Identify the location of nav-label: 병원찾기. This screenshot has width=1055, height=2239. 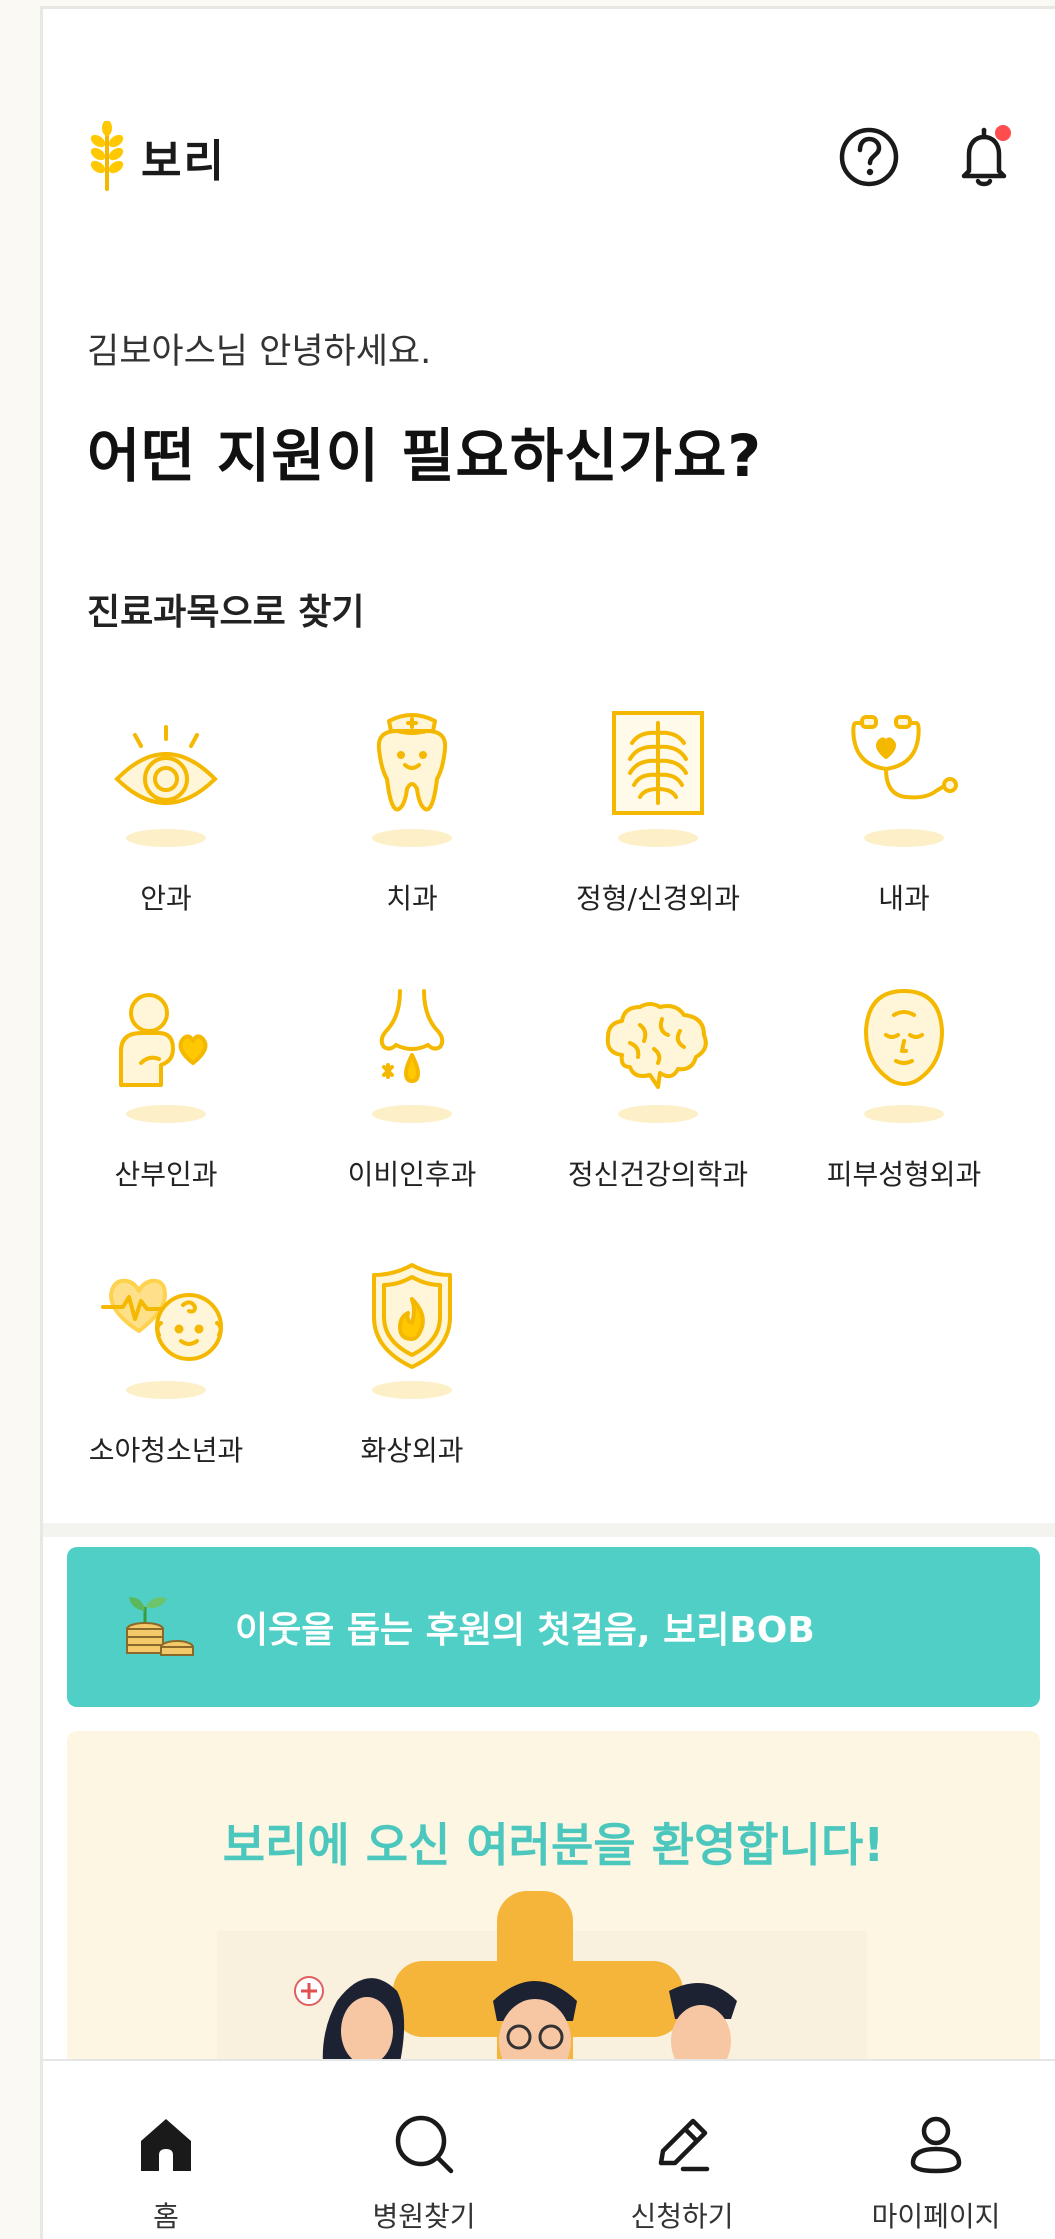
(424, 2216).